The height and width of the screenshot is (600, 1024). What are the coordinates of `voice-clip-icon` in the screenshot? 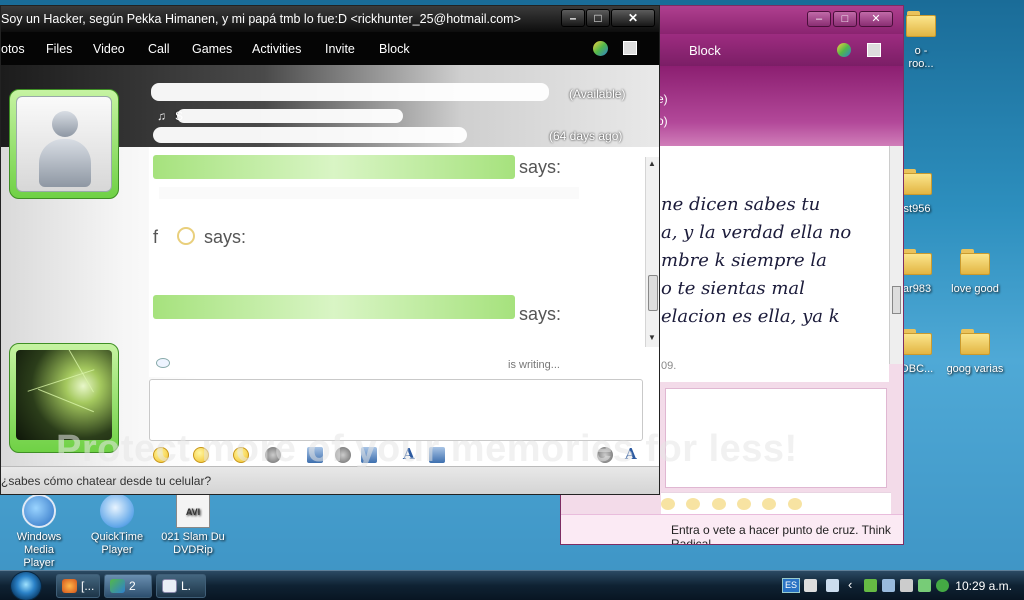 It's located at (744, 504).